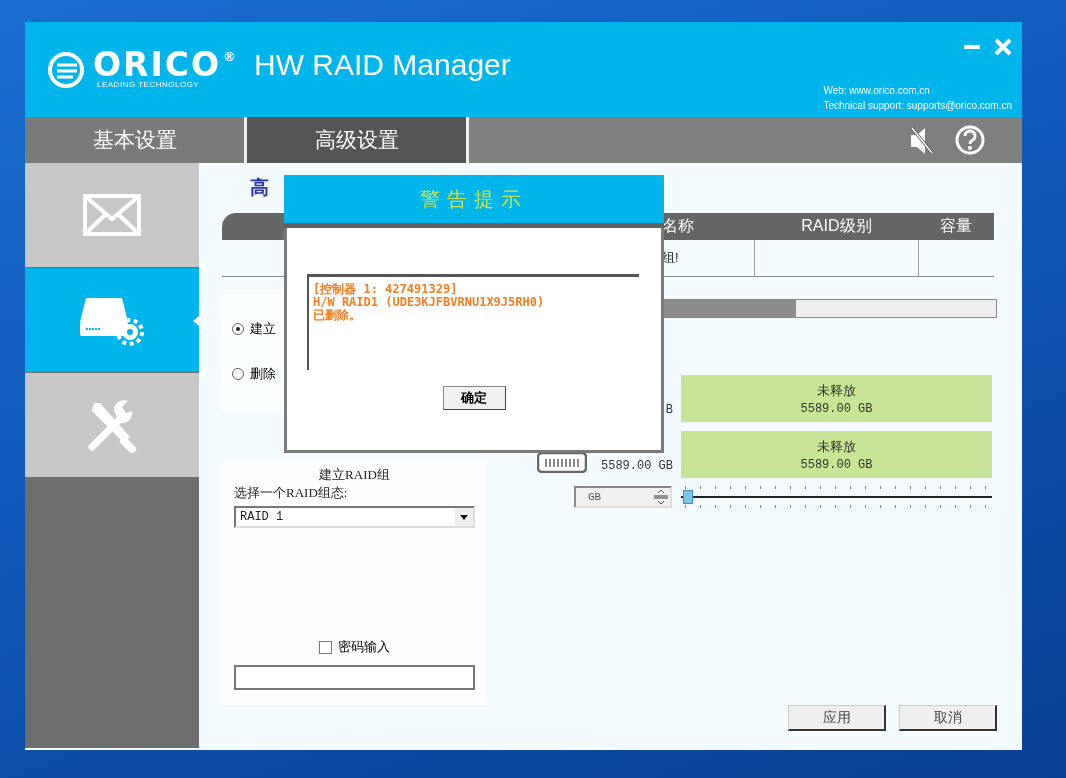  I want to click on dialog-title: 警告提示, so click(474, 201).